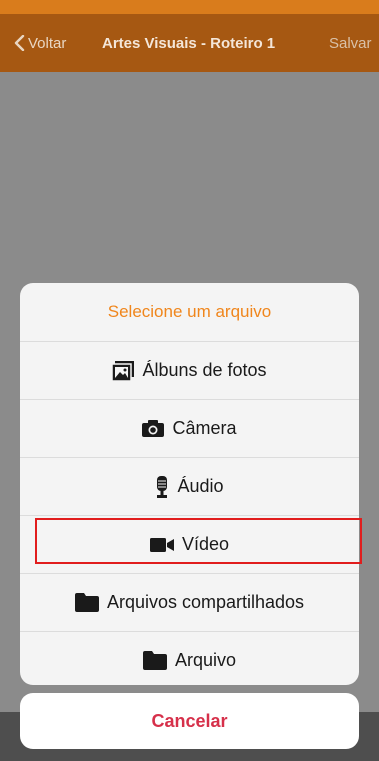 Image resolution: width=379 pixels, height=761 pixels. I want to click on option-camera: Câmera, so click(189, 428).